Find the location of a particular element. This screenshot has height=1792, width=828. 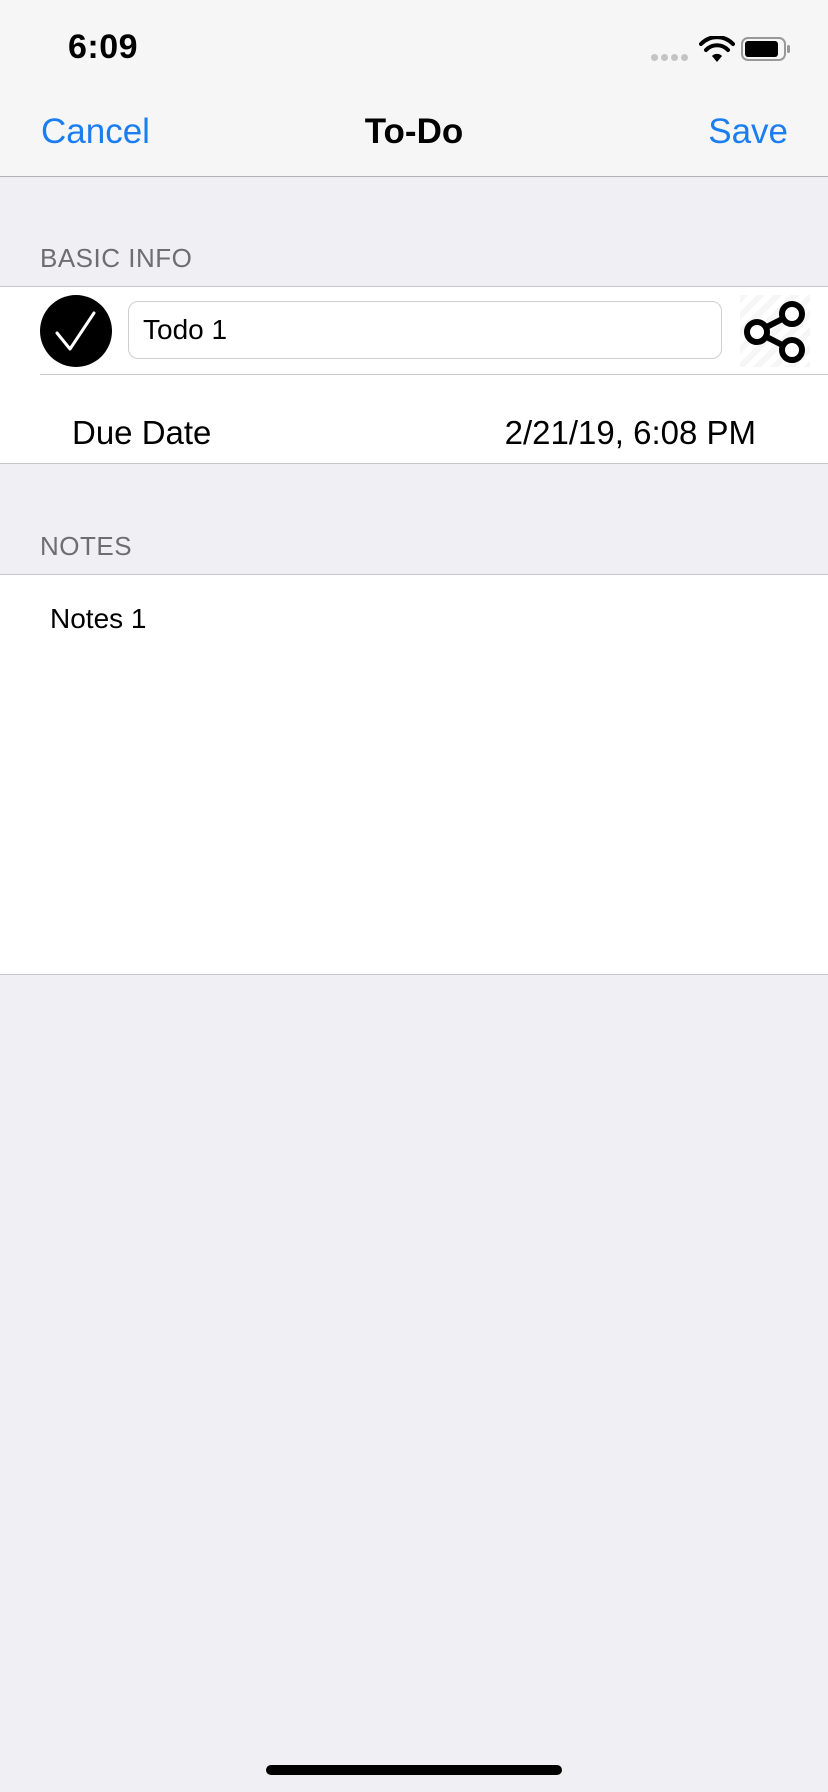

page-title: To-Do is located at coordinates (414, 131).